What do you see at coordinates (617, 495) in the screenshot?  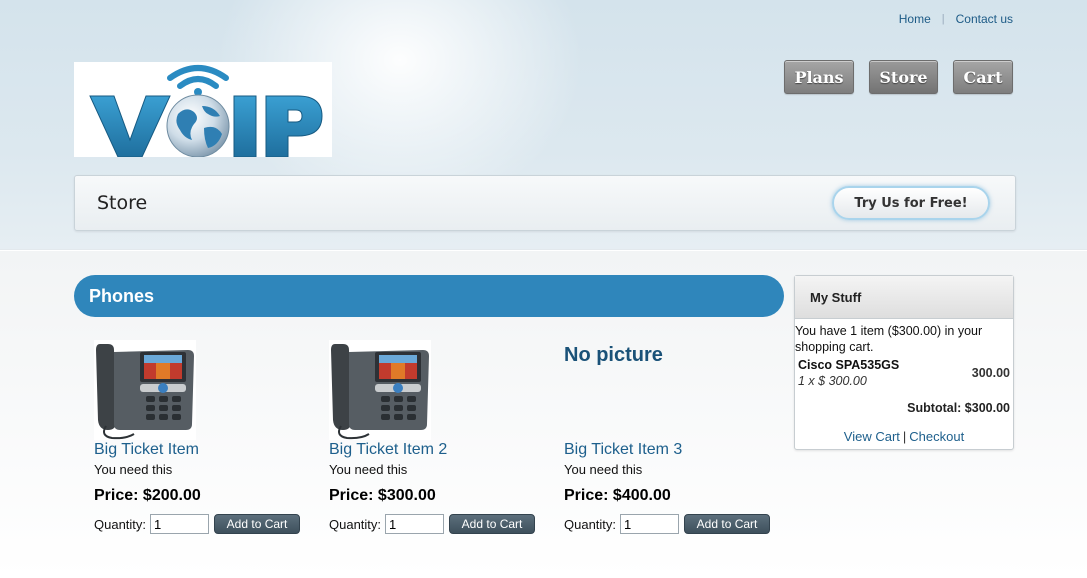 I see `product-price: Price: $400.00` at bounding box center [617, 495].